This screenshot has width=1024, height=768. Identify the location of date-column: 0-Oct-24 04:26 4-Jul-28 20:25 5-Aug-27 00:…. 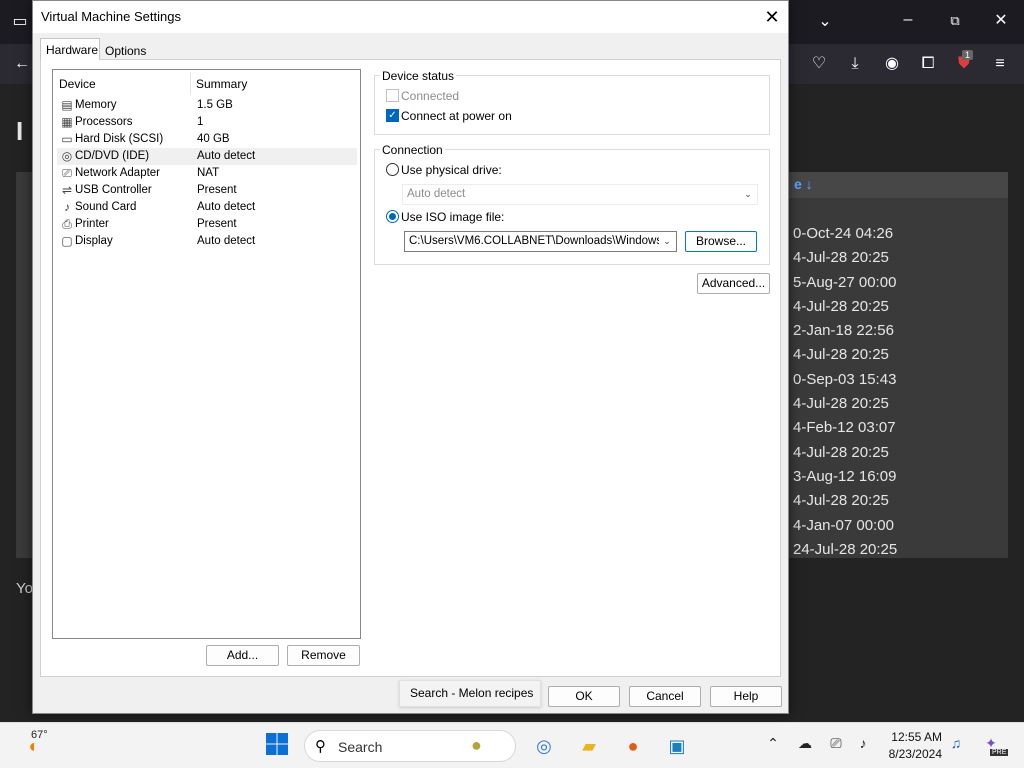
(898, 392).